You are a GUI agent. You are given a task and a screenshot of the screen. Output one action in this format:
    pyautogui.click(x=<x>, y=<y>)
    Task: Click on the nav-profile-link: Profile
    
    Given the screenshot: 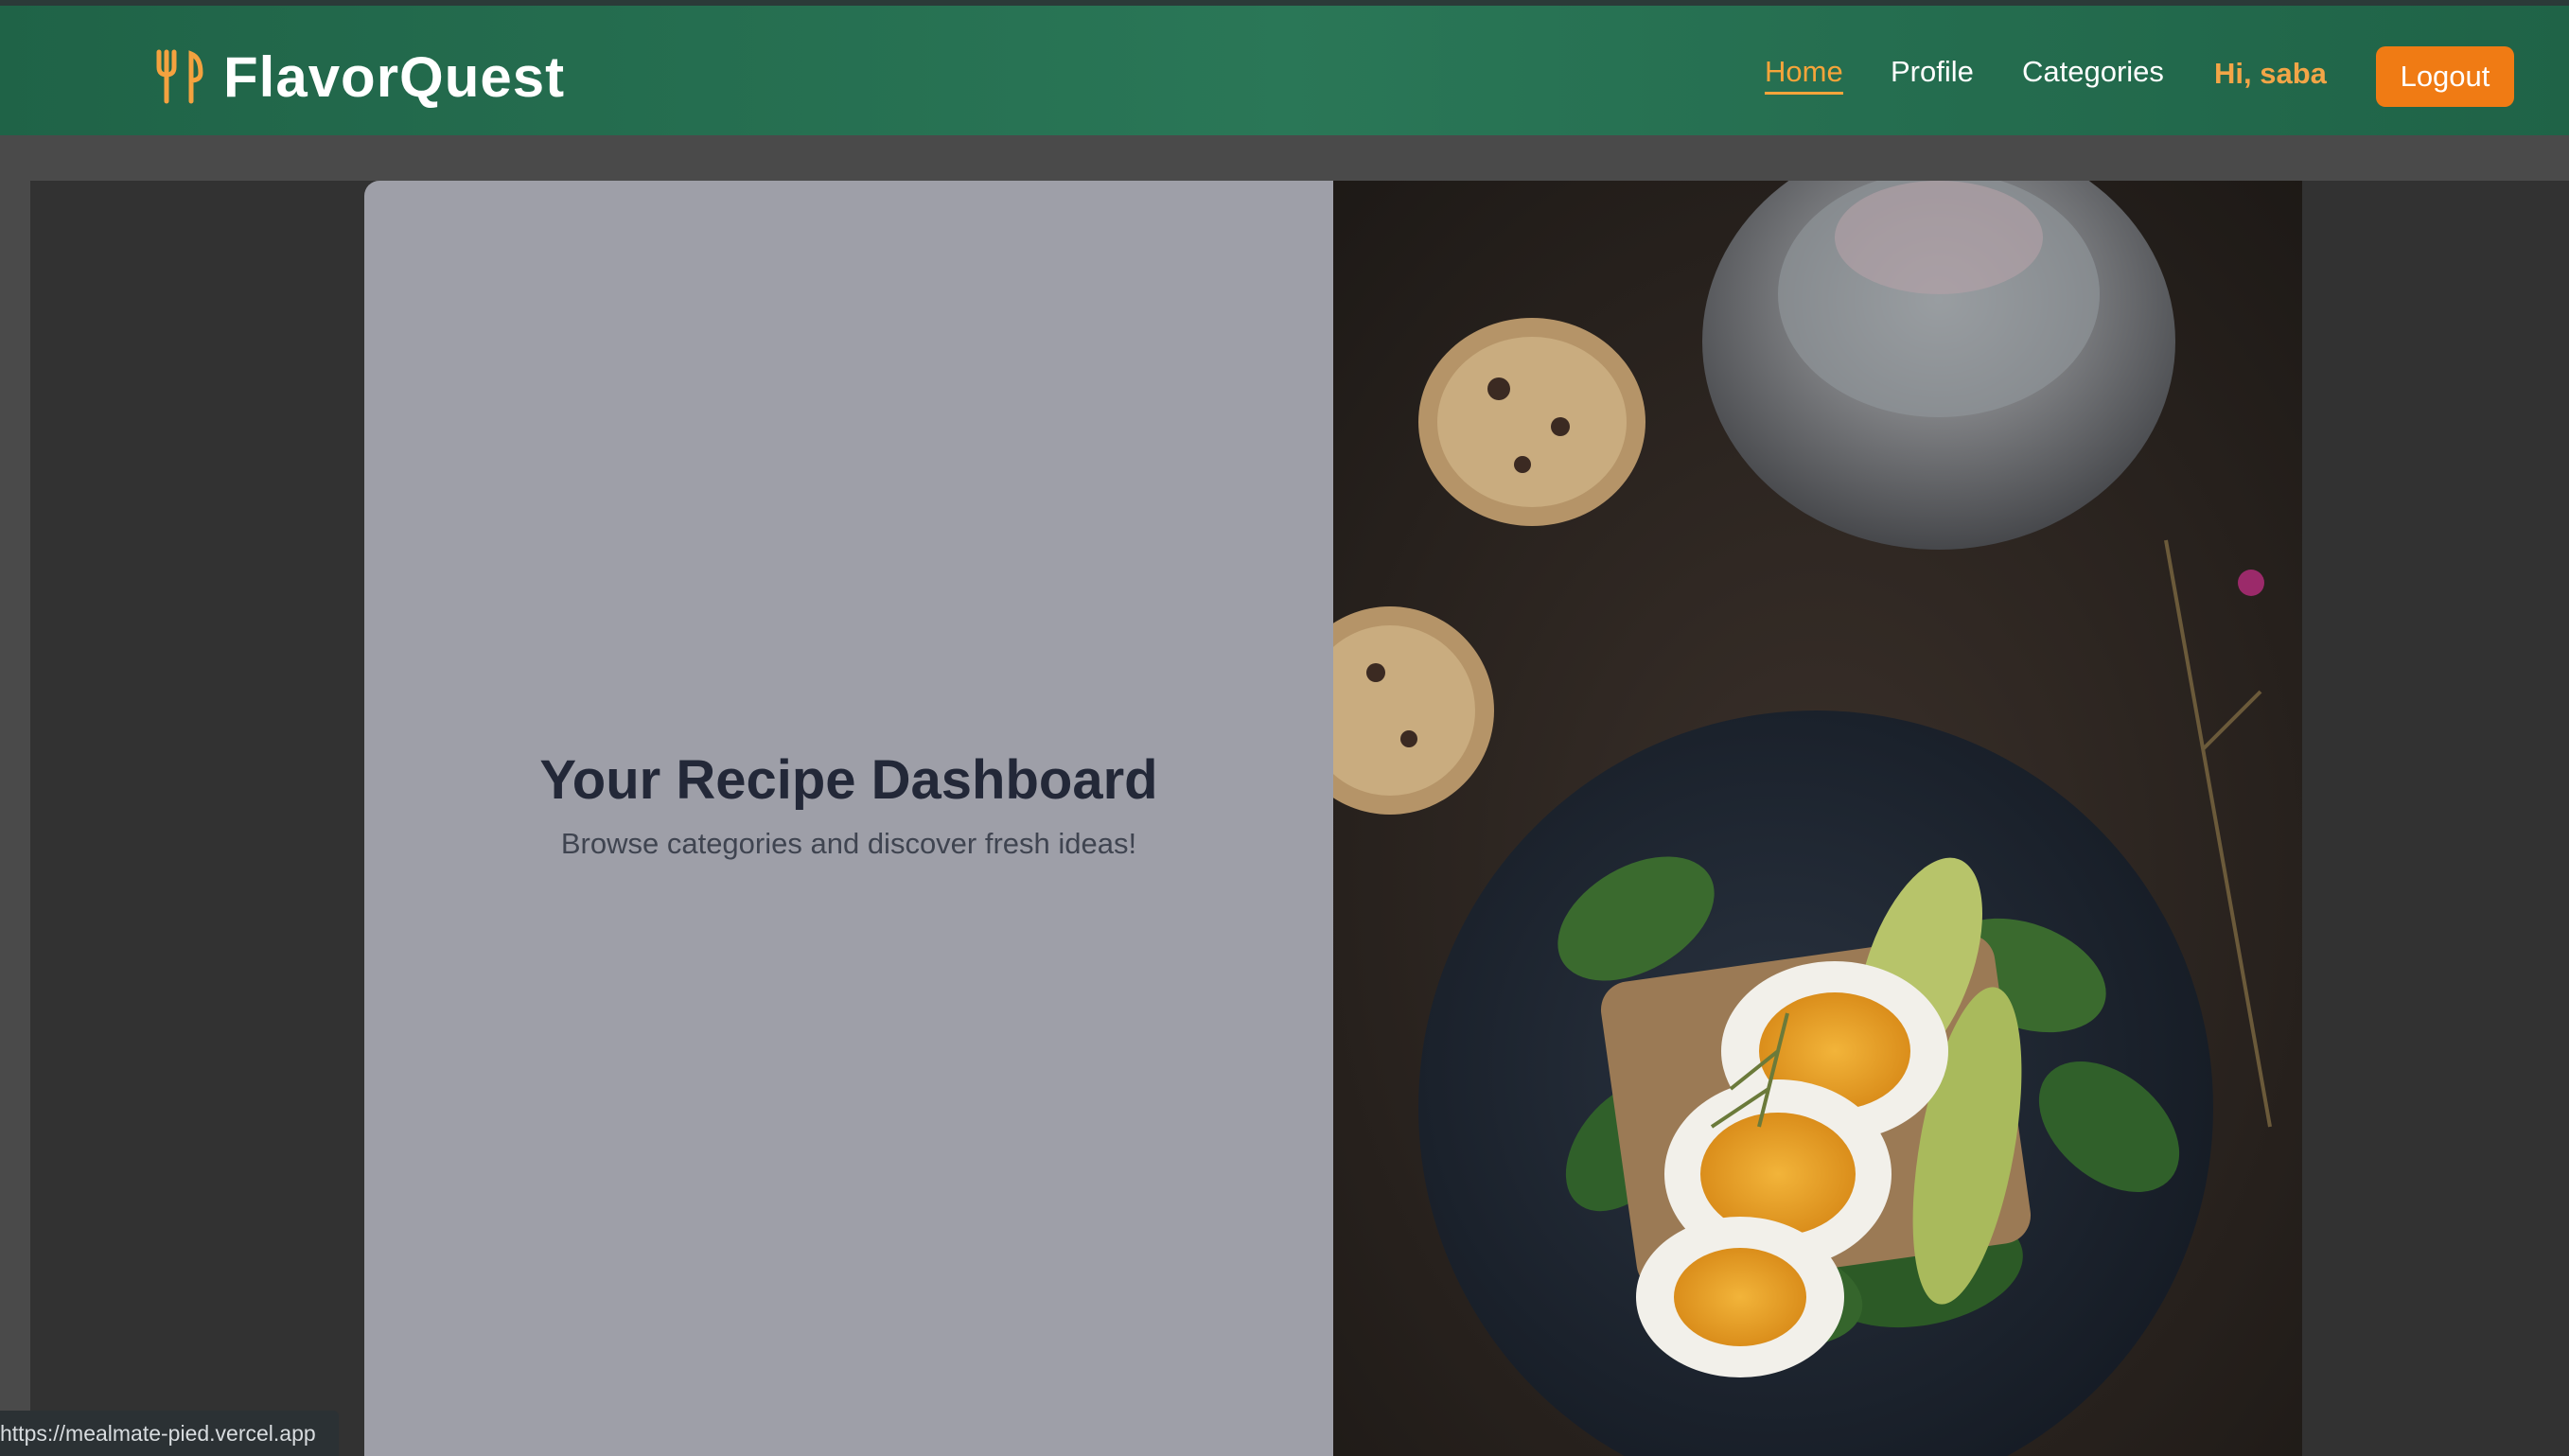 What is the action you would take?
    pyautogui.click(x=1932, y=72)
    